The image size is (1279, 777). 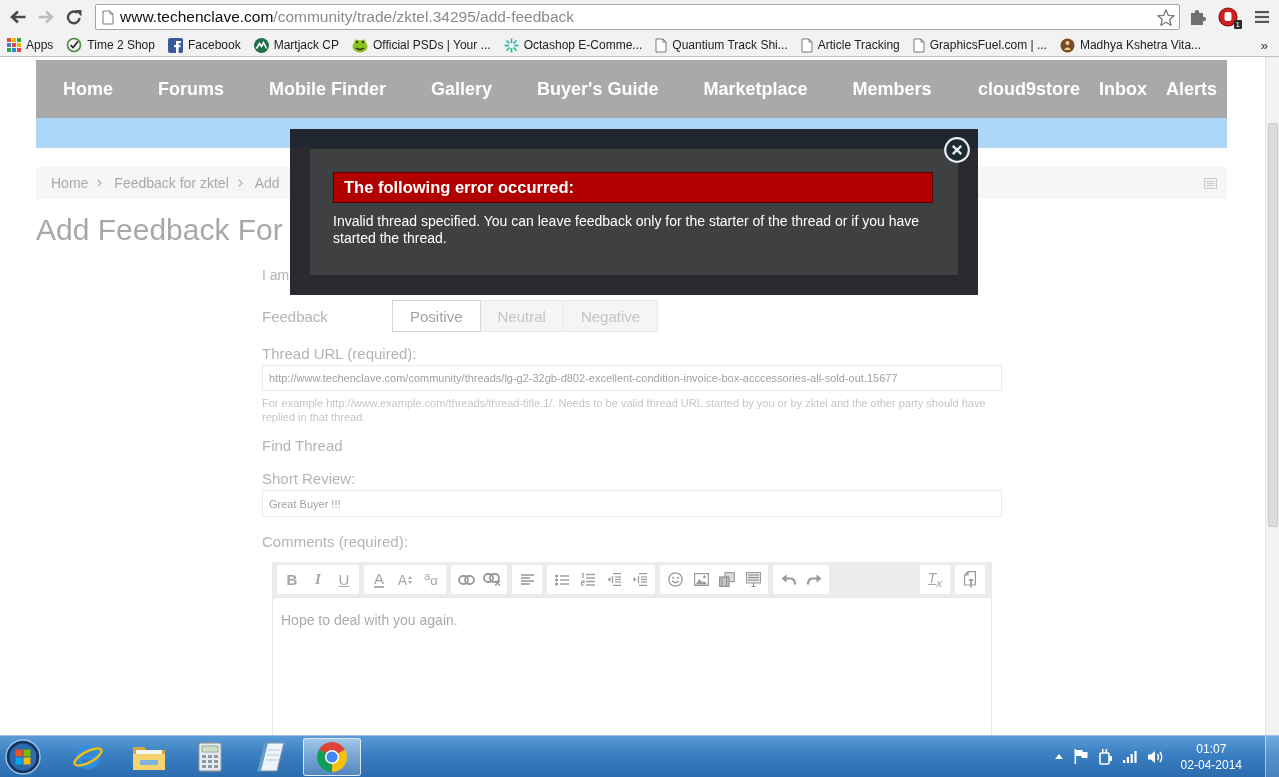 What do you see at coordinates (74, 45) in the screenshot?
I see `check-circle-icon` at bounding box center [74, 45].